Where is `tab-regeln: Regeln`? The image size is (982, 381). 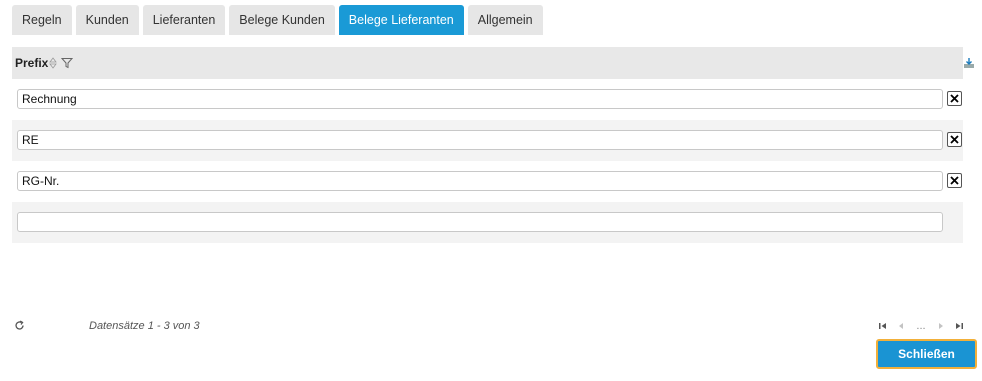 tab-regeln: Regeln is located at coordinates (42, 20).